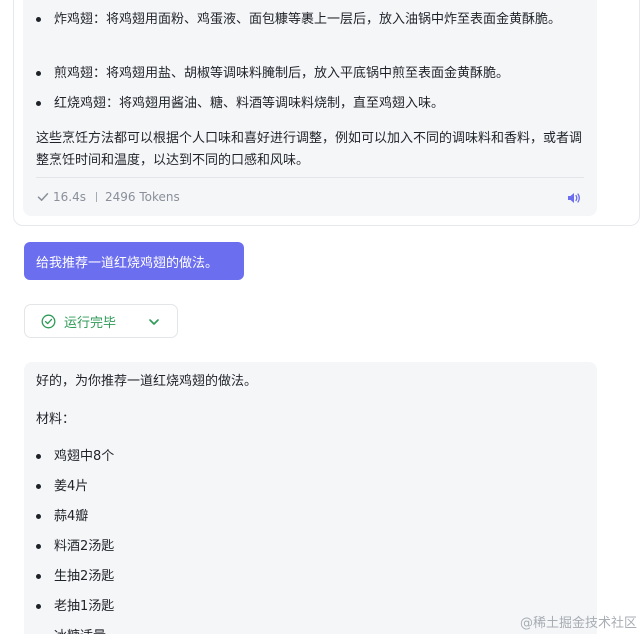 The image size is (644, 634). Describe the element at coordinates (310, 73) in the screenshot. I see `list-item: 煎鸡翅：将鸡翅用盐、胡椒等调味料腌制后，放入平底锅中煎至表面金黄酥脆。` at that location.